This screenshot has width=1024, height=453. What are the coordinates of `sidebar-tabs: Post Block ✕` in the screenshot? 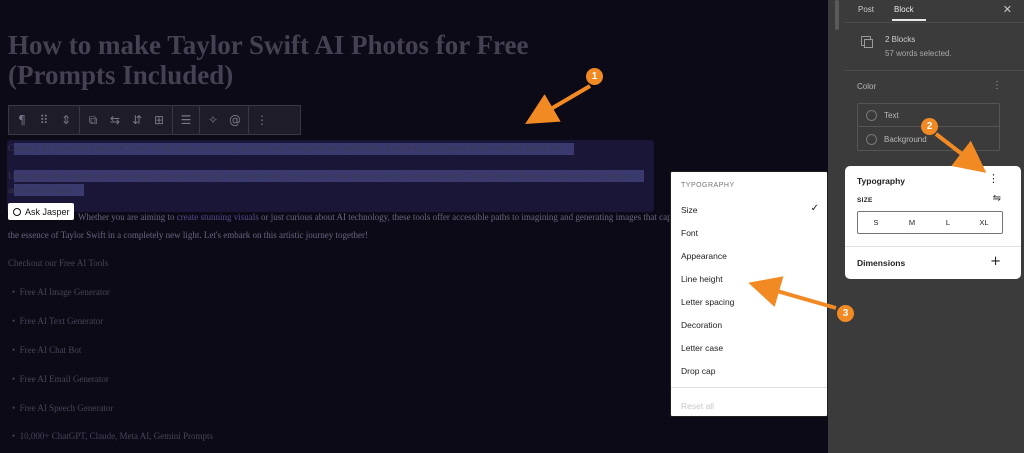 It's located at (926, 10).